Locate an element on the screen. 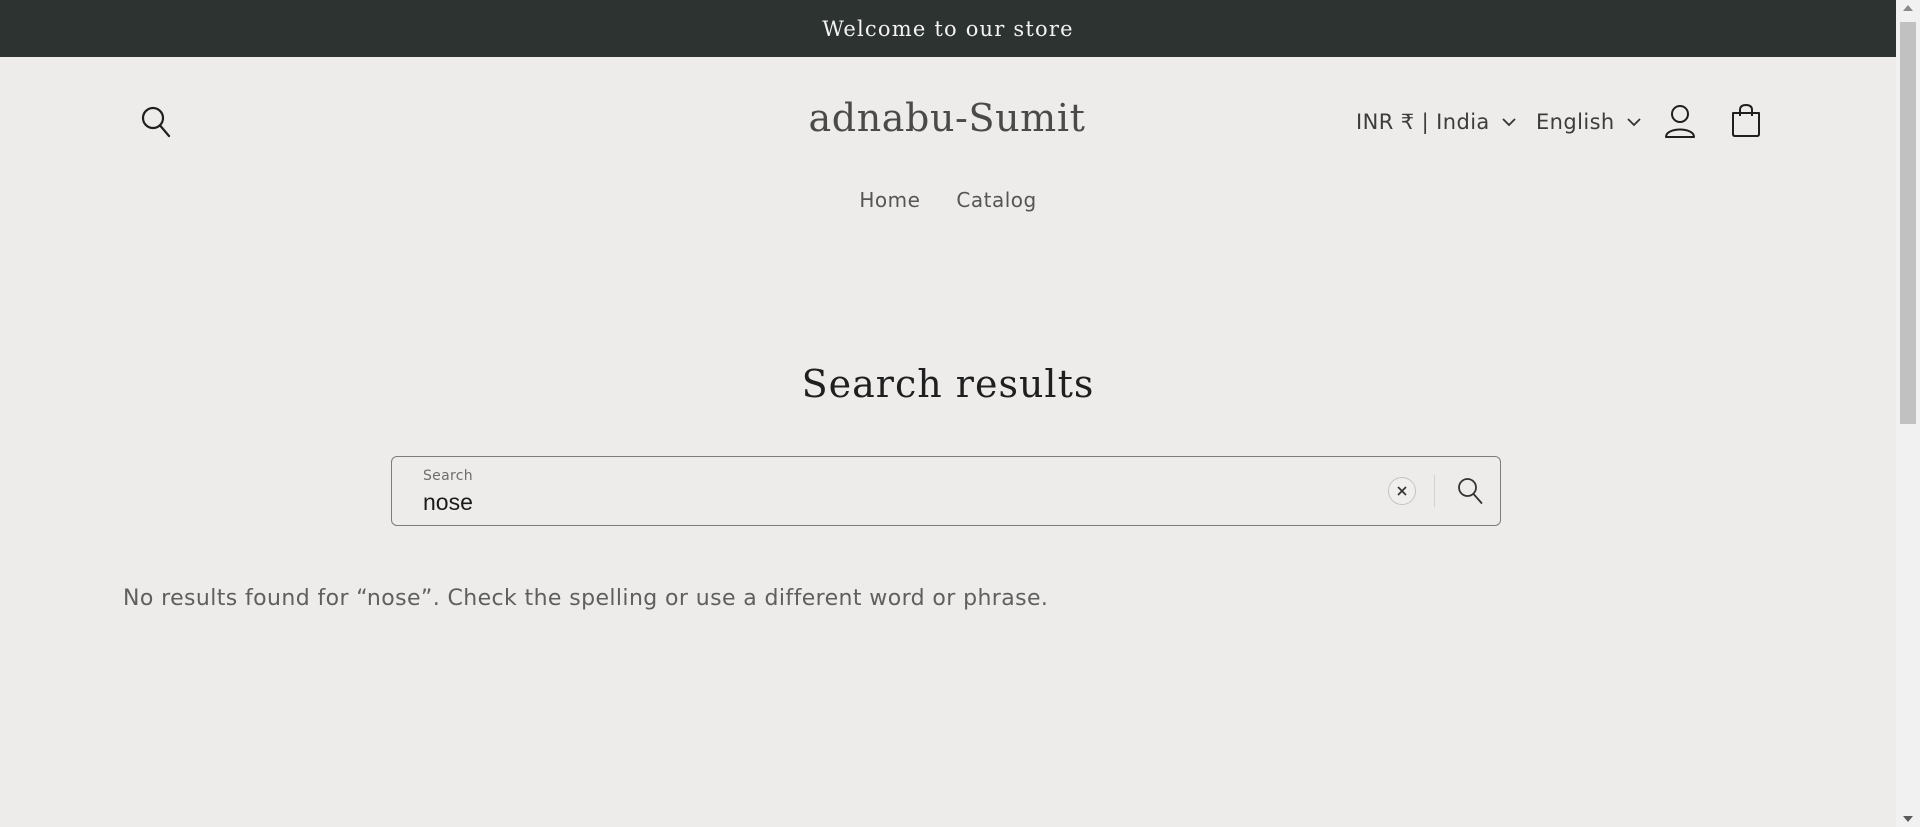 The image size is (1920, 827). nav-item-catalog: Catalog is located at coordinates (996, 200).